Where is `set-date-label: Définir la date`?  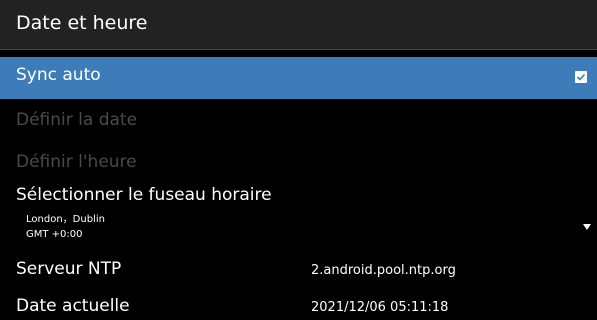 set-date-label: Définir la date is located at coordinates (77, 120).